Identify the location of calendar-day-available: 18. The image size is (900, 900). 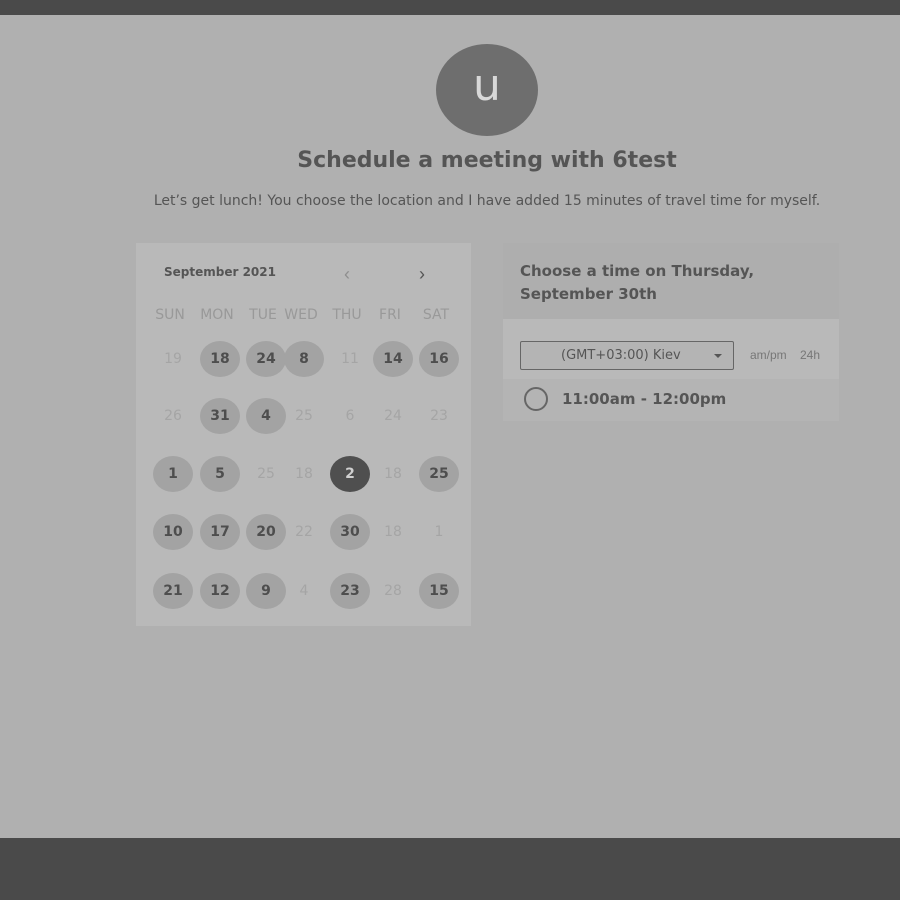
(220, 359).